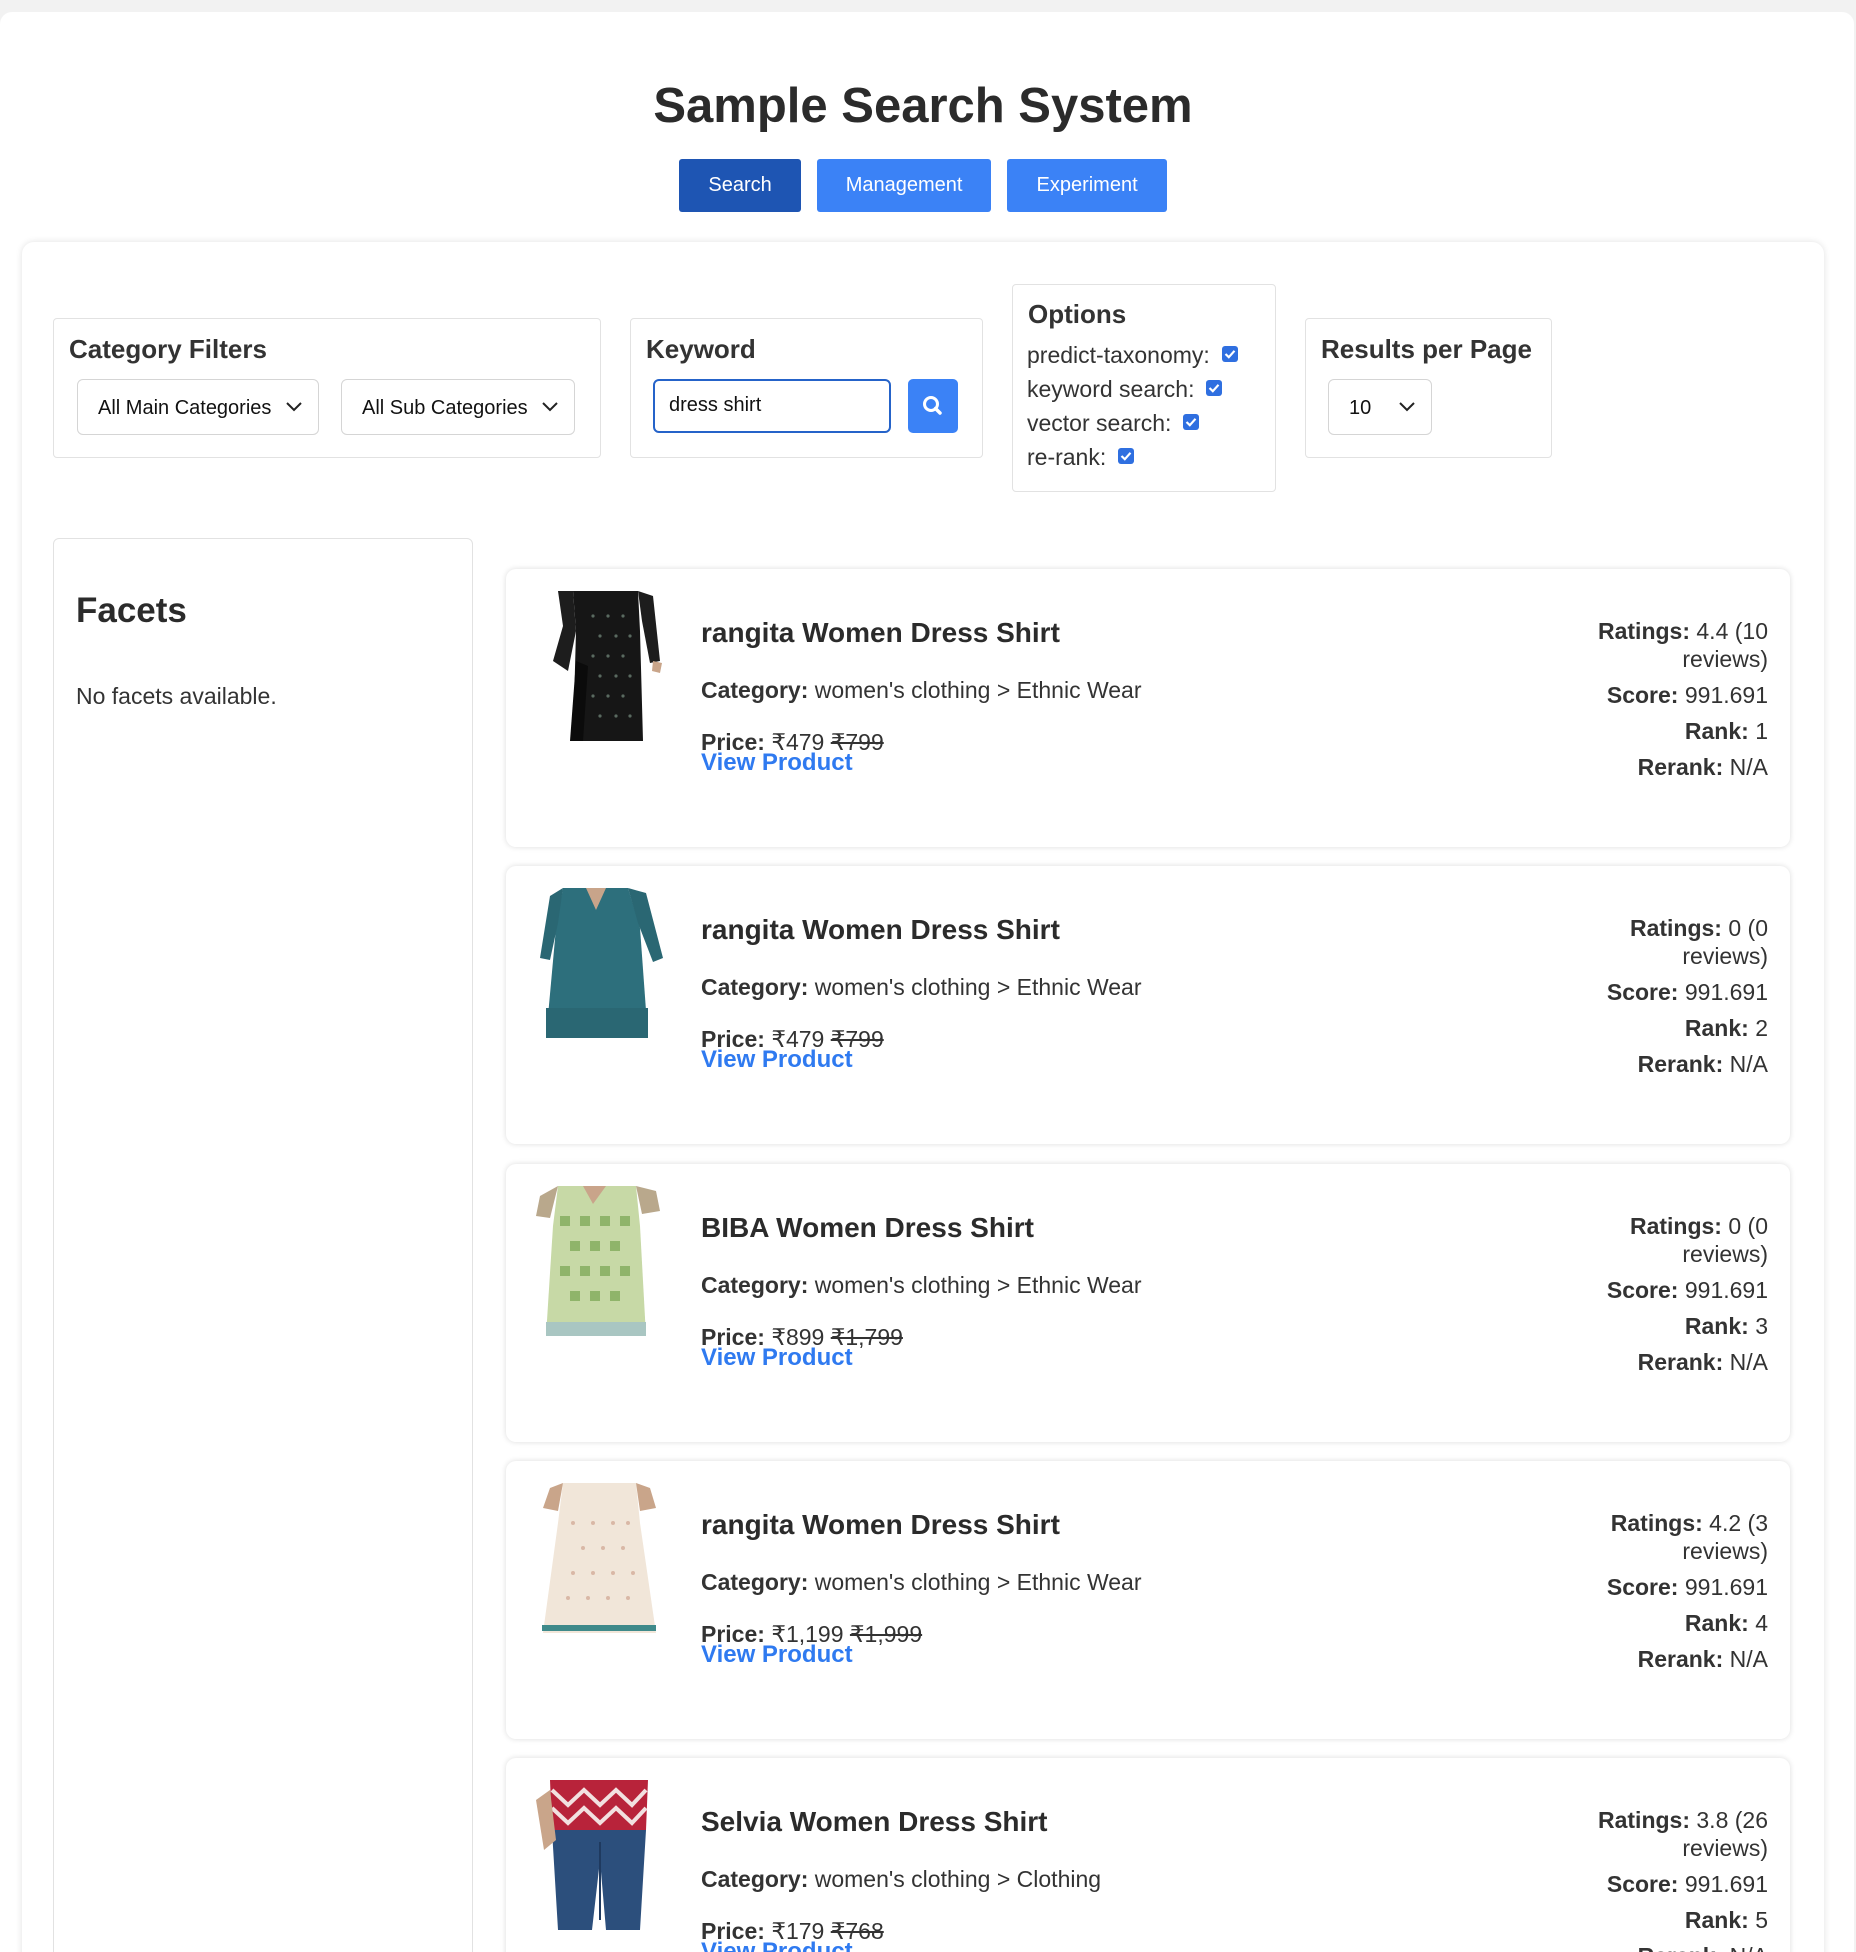 Image resolution: width=1856 pixels, height=1952 pixels. Describe the element at coordinates (923, 106) in the screenshot. I see `page-title: Sample Search System` at that location.